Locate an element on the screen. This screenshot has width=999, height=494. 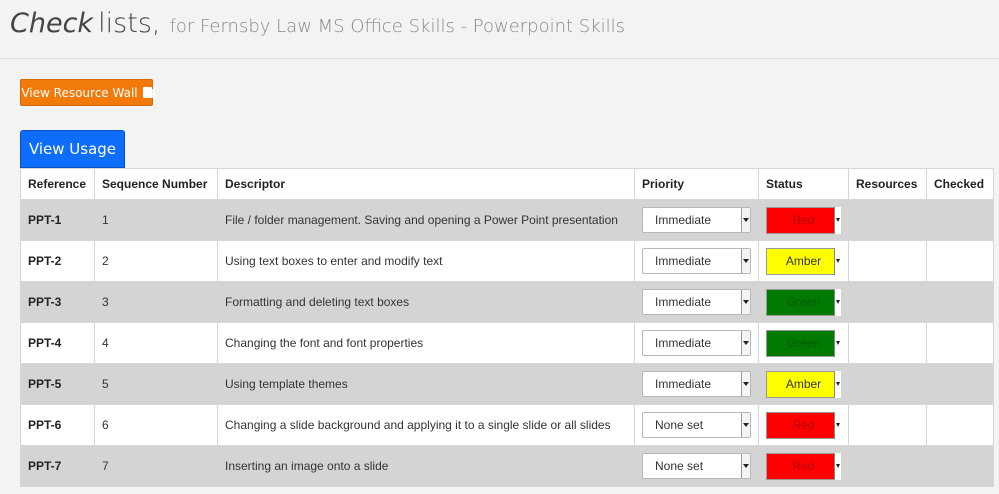
reference-cell: PPT-3 is located at coordinates (57, 302).